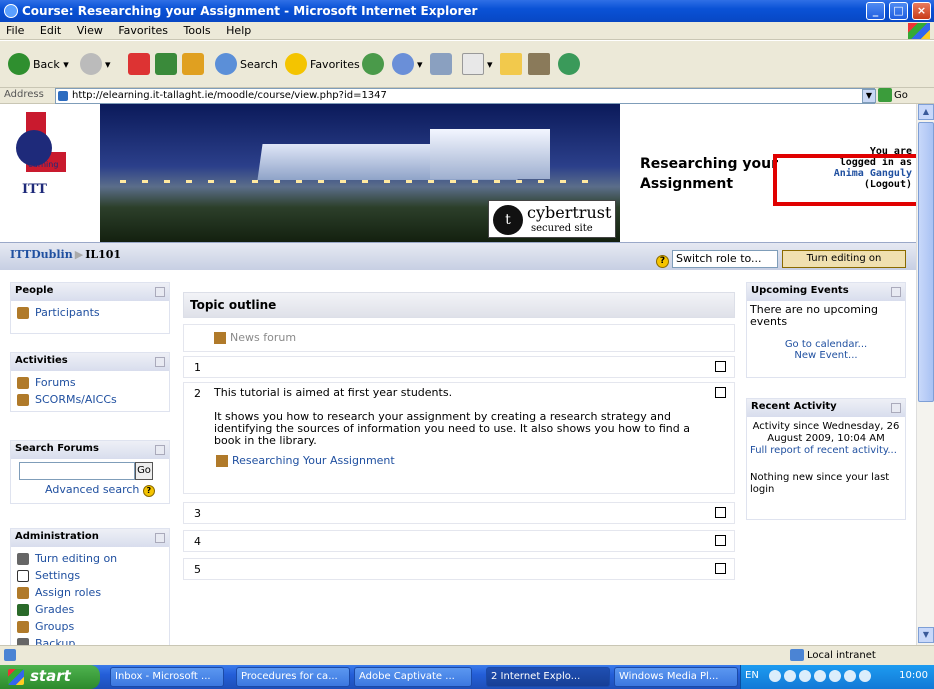 Image resolution: width=934 pixels, height=689 pixels. I want to click on breadcrumb-course: IL101, so click(103, 254).